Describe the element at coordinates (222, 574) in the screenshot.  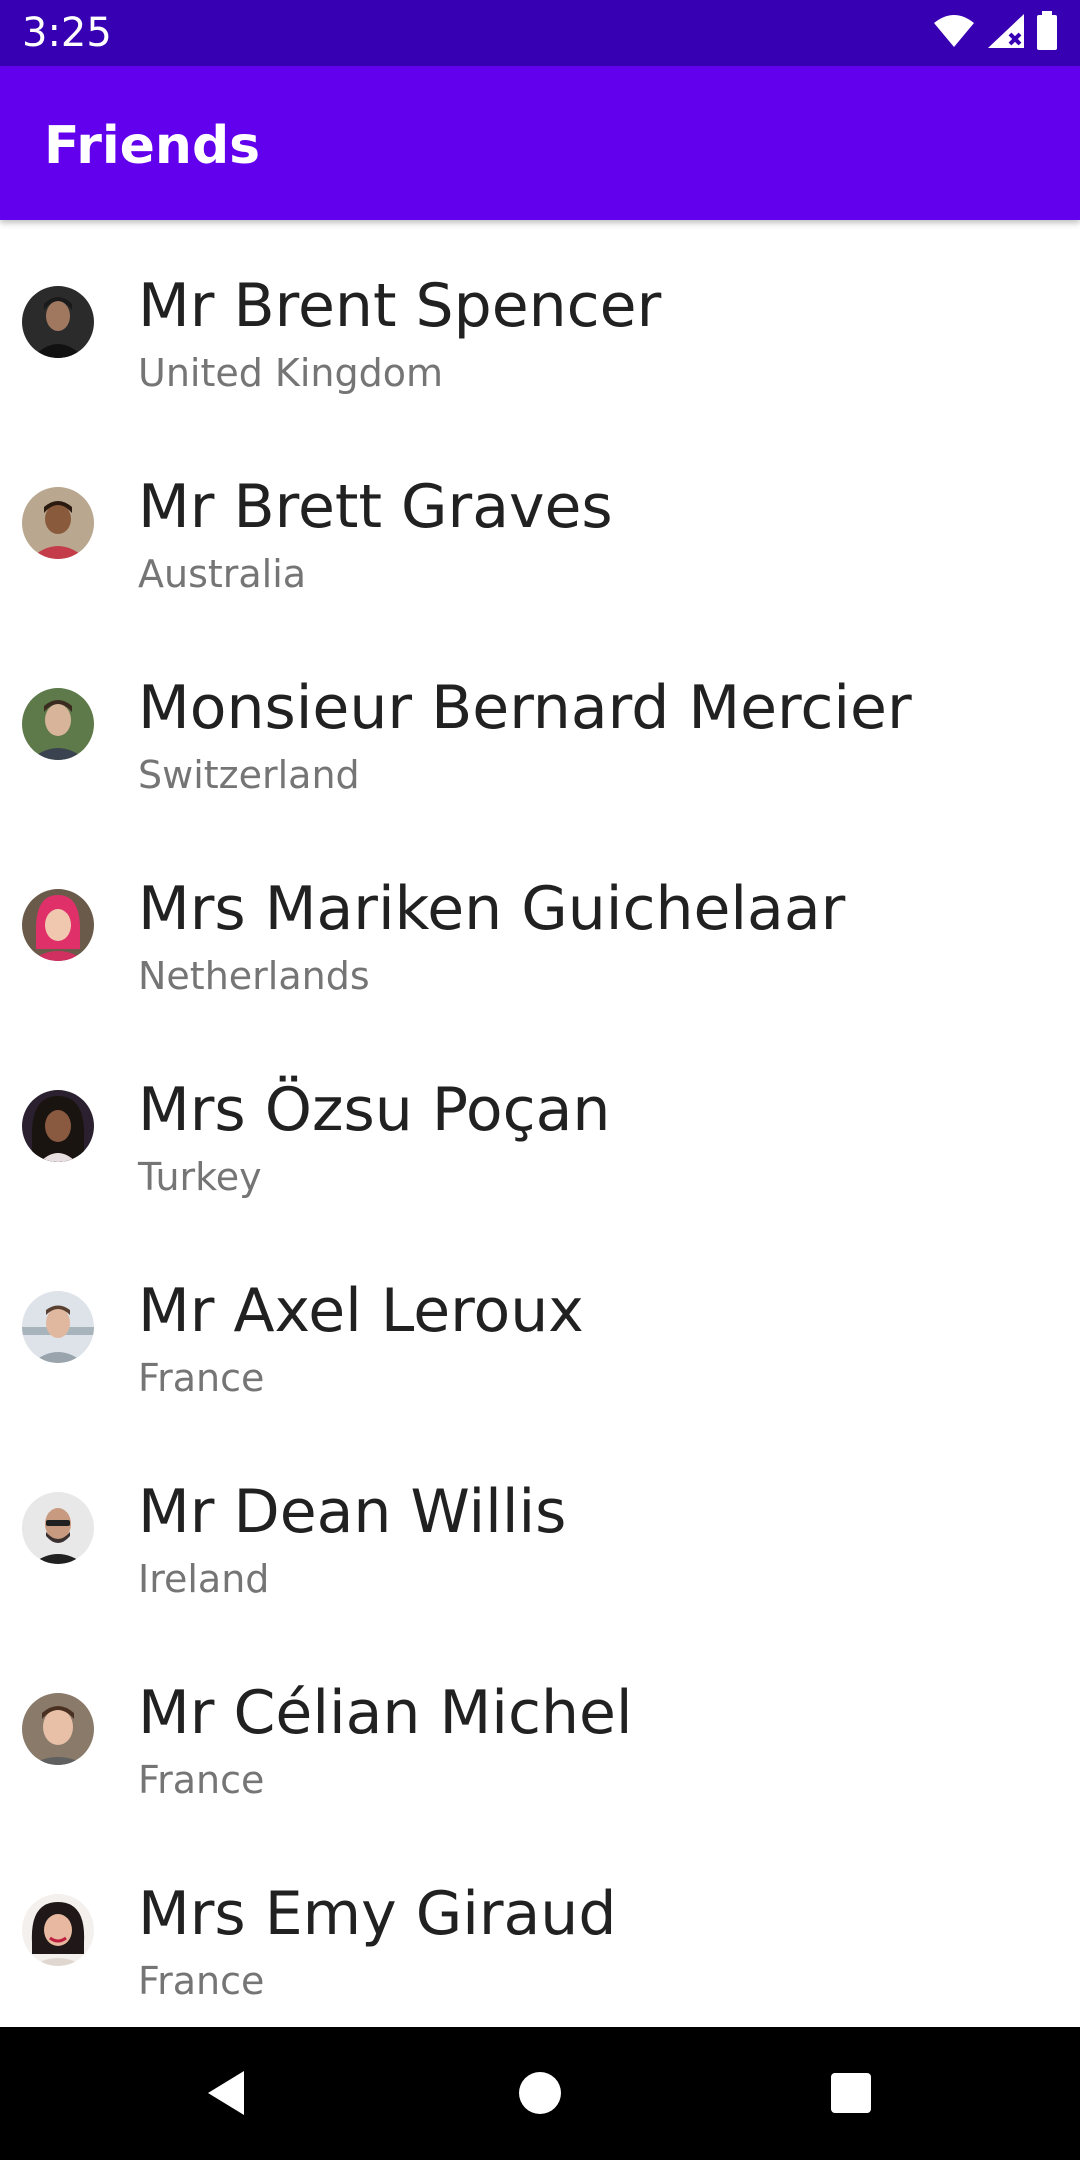
I see `friend-country: Australia` at that location.